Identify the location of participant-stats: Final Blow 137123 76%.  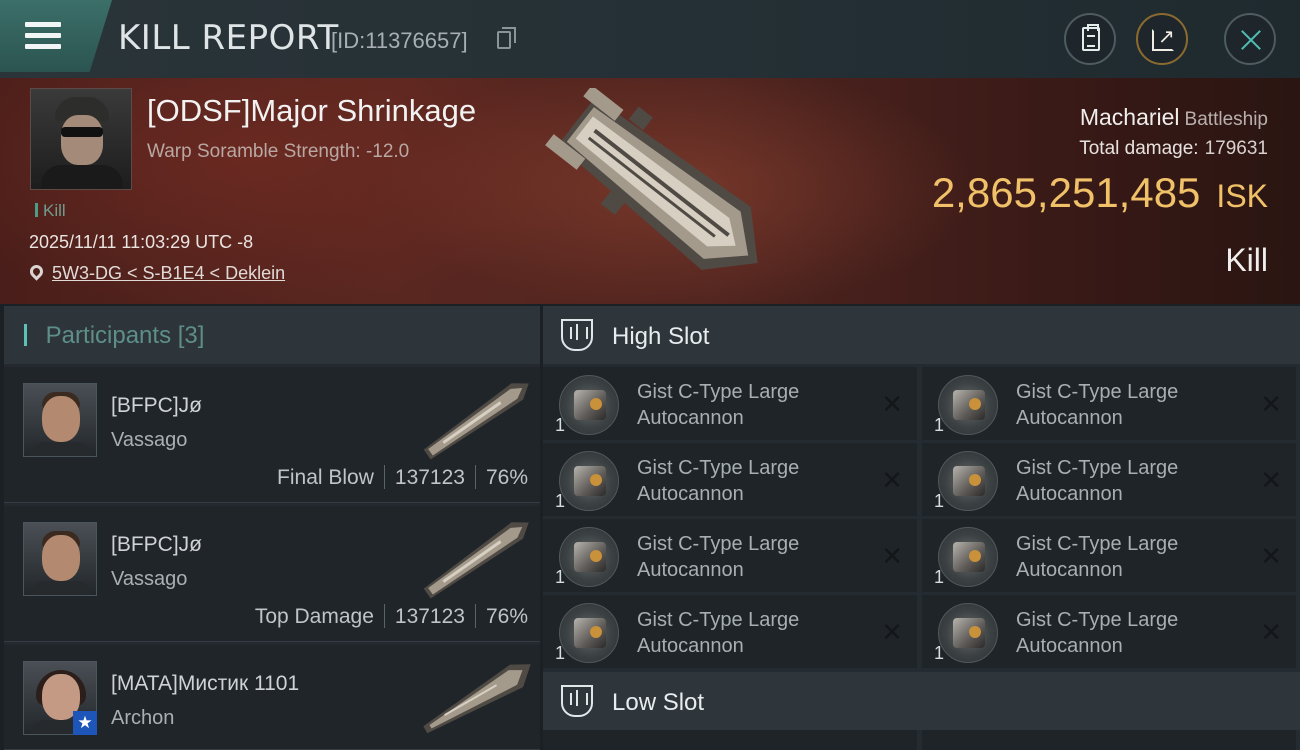
(402, 477).